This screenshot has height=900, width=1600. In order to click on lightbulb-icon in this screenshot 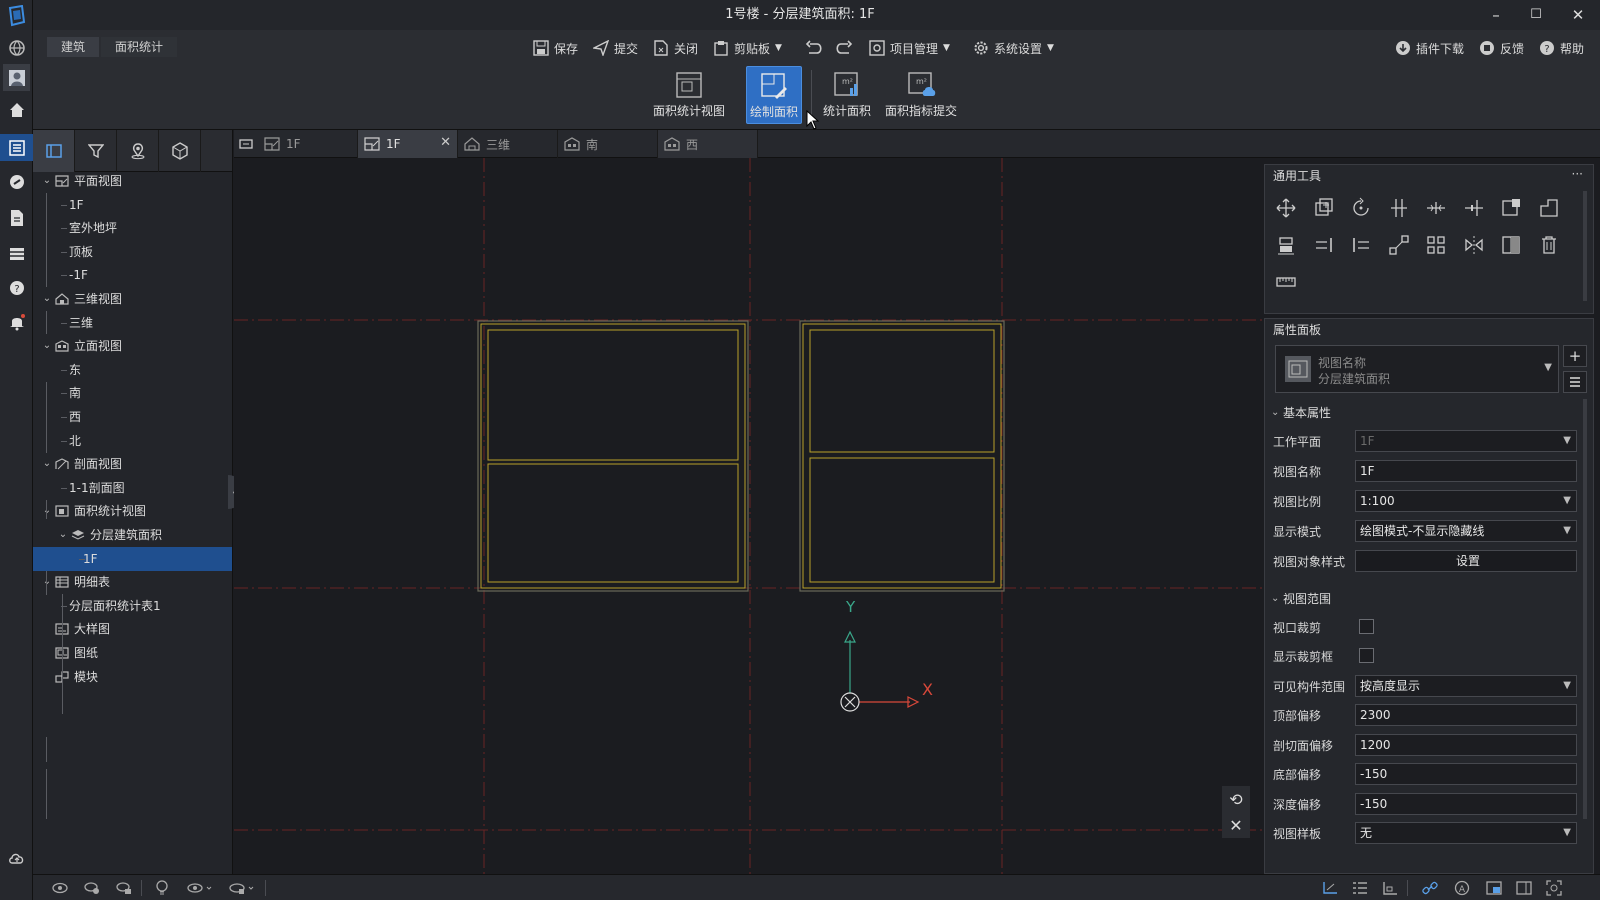, I will do `click(162, 888)`.